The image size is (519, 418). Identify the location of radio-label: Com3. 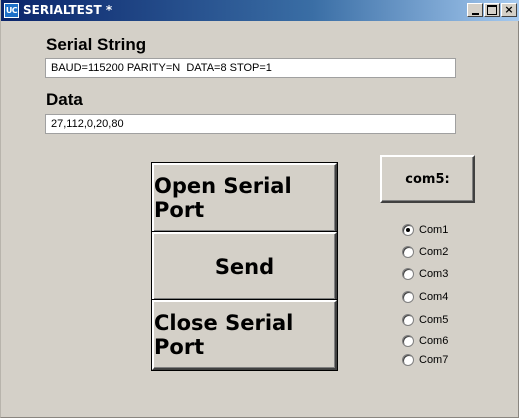
(434, 274).